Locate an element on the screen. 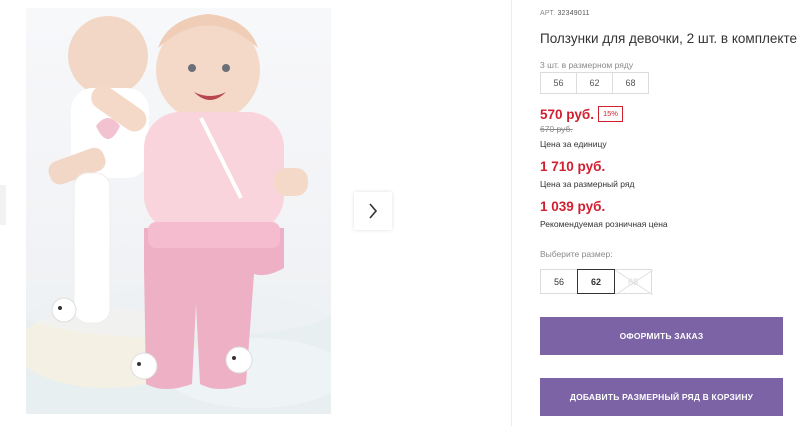 The height and width of the screenshot is (426, 800). current-price: 570 руб. is located at coordinates (567, 114).